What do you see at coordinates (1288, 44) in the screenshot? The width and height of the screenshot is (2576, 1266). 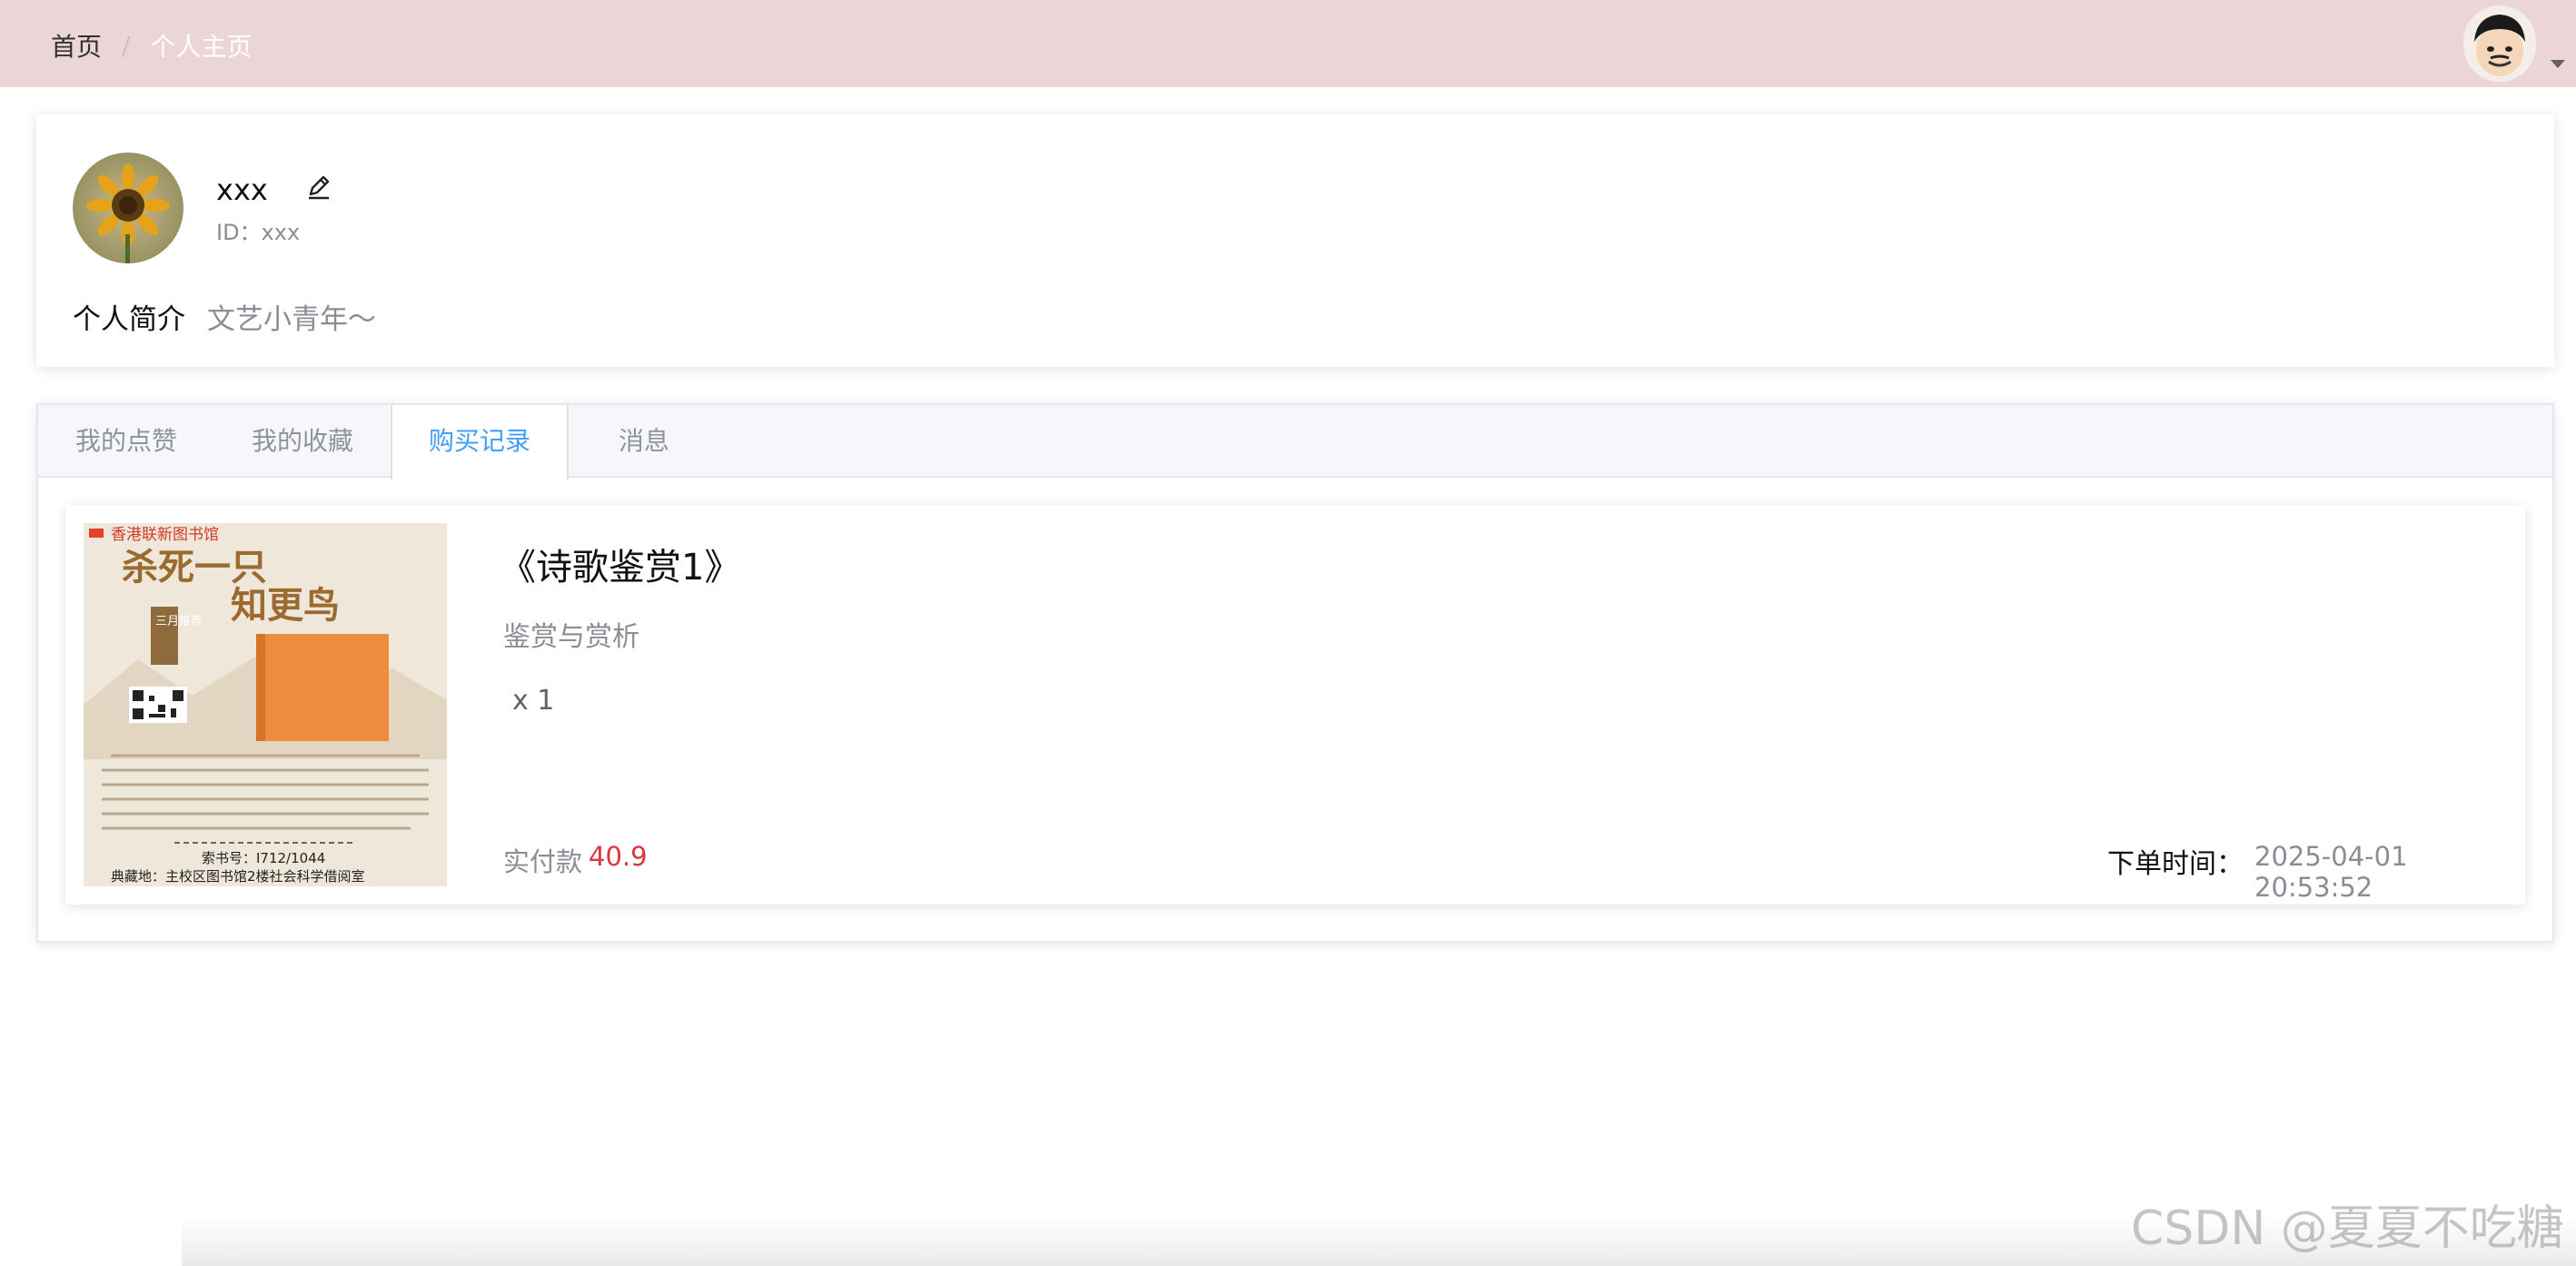 I see `top-bar: 首页 / 个人主页` at bounding box center [1288, 44].